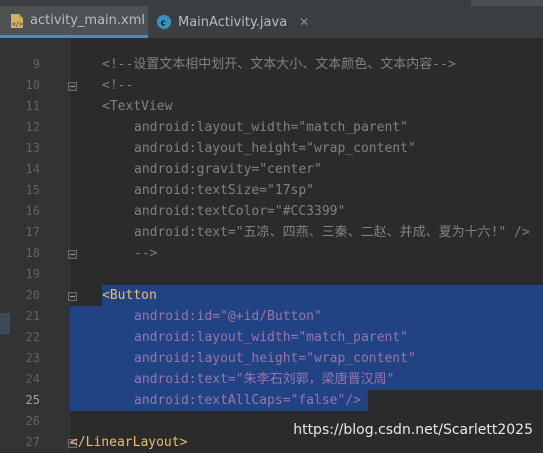 This screenshot has height=453, width=543. I want to click on tab-activity-main-xml: </> activity_main.xml ✕, so click(83, 22).